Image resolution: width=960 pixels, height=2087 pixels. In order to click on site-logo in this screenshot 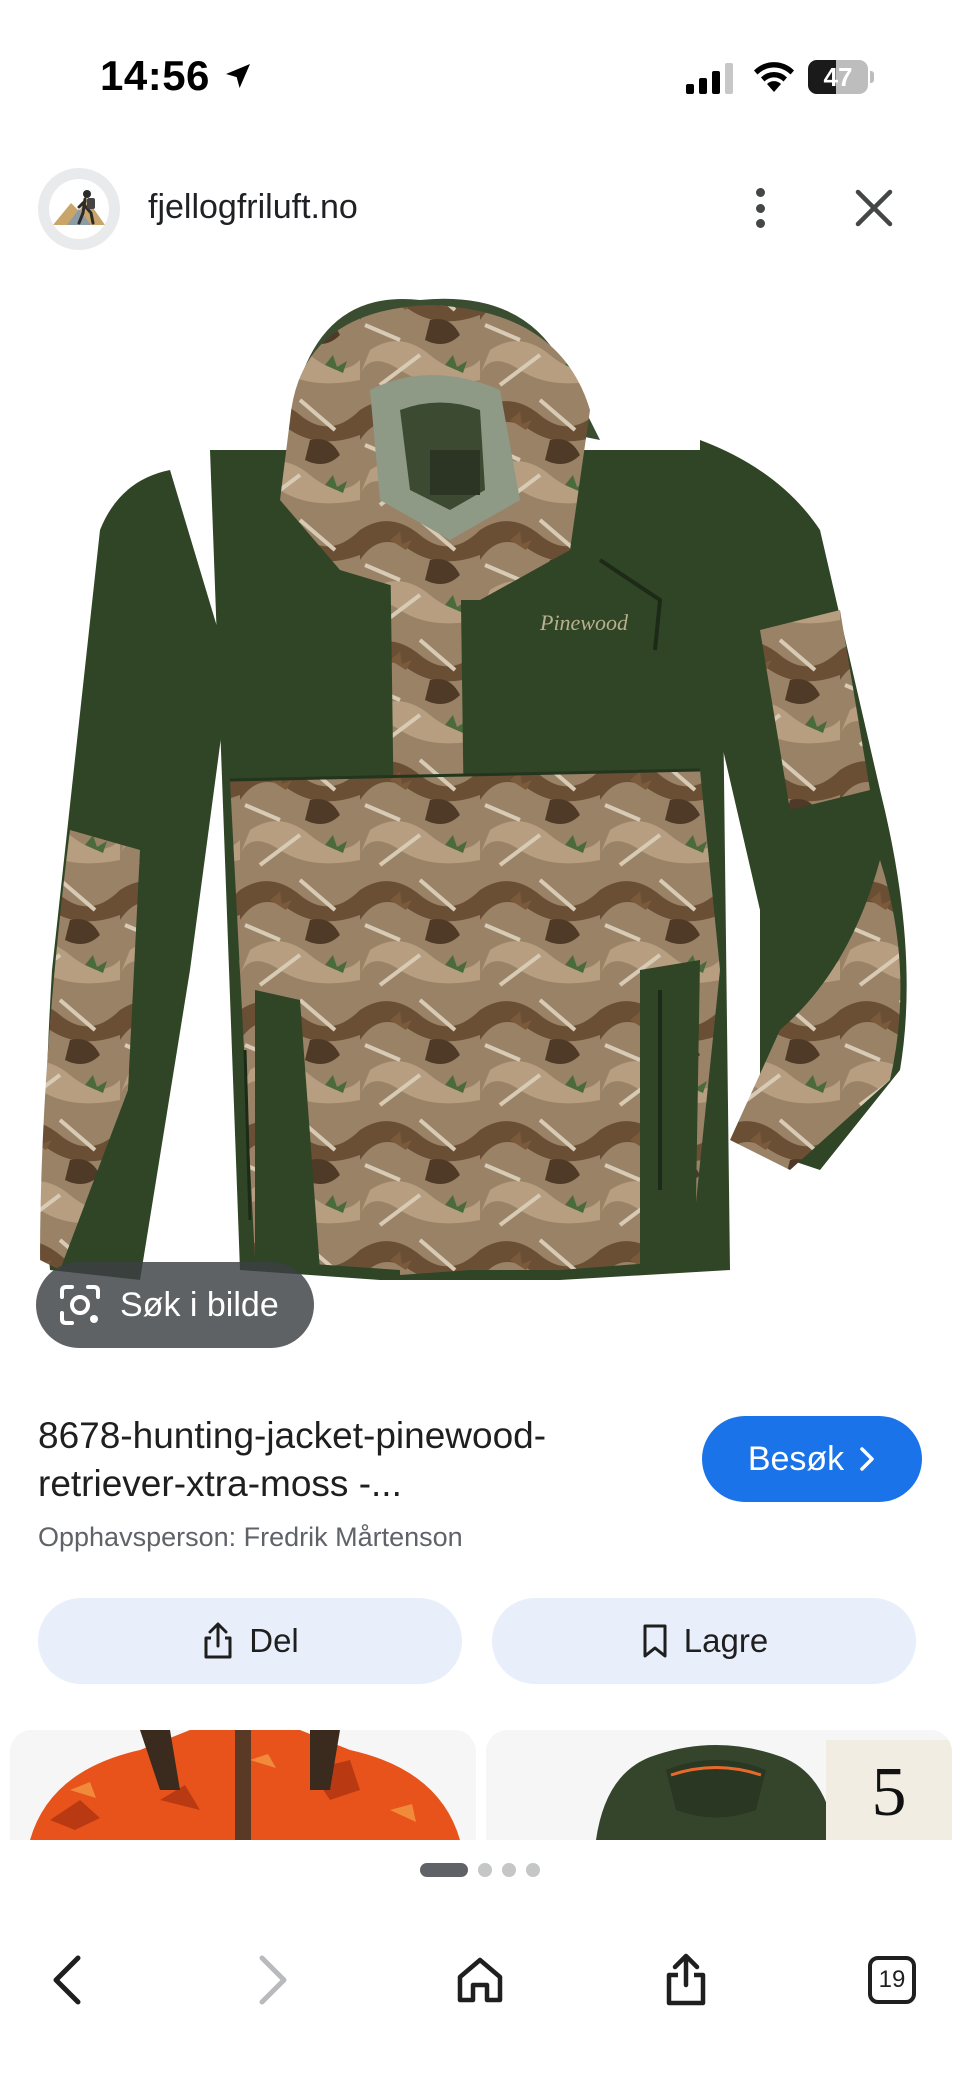, I will do `click(79, 209)`.